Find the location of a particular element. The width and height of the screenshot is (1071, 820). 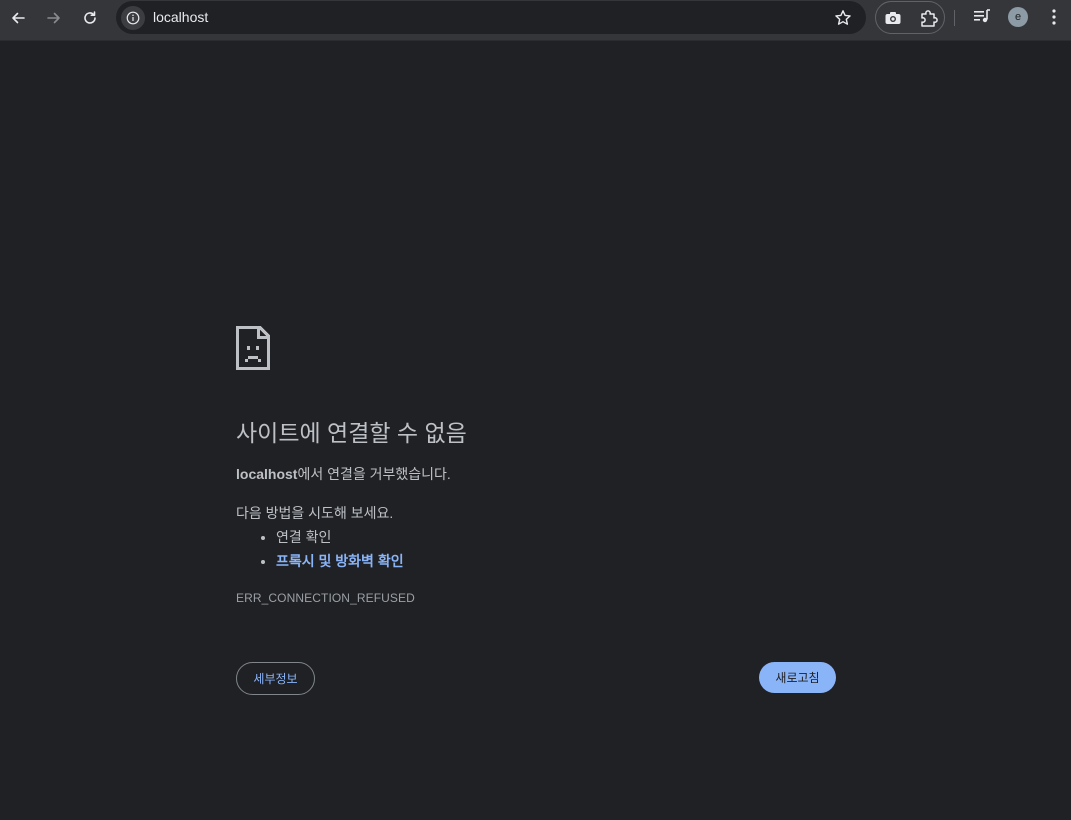

camera-icon is located at coordinates (893, 18).